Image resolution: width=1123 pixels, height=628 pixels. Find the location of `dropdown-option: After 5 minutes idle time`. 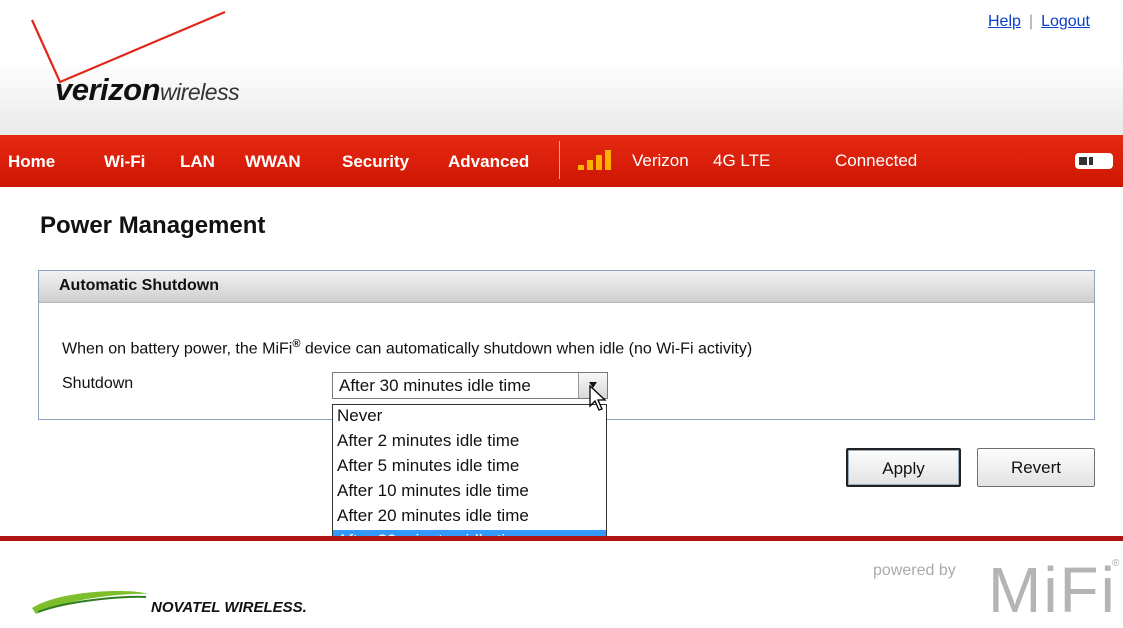

dropdown-option: After 5 minutes idle time is located at coordinates (469, 467).